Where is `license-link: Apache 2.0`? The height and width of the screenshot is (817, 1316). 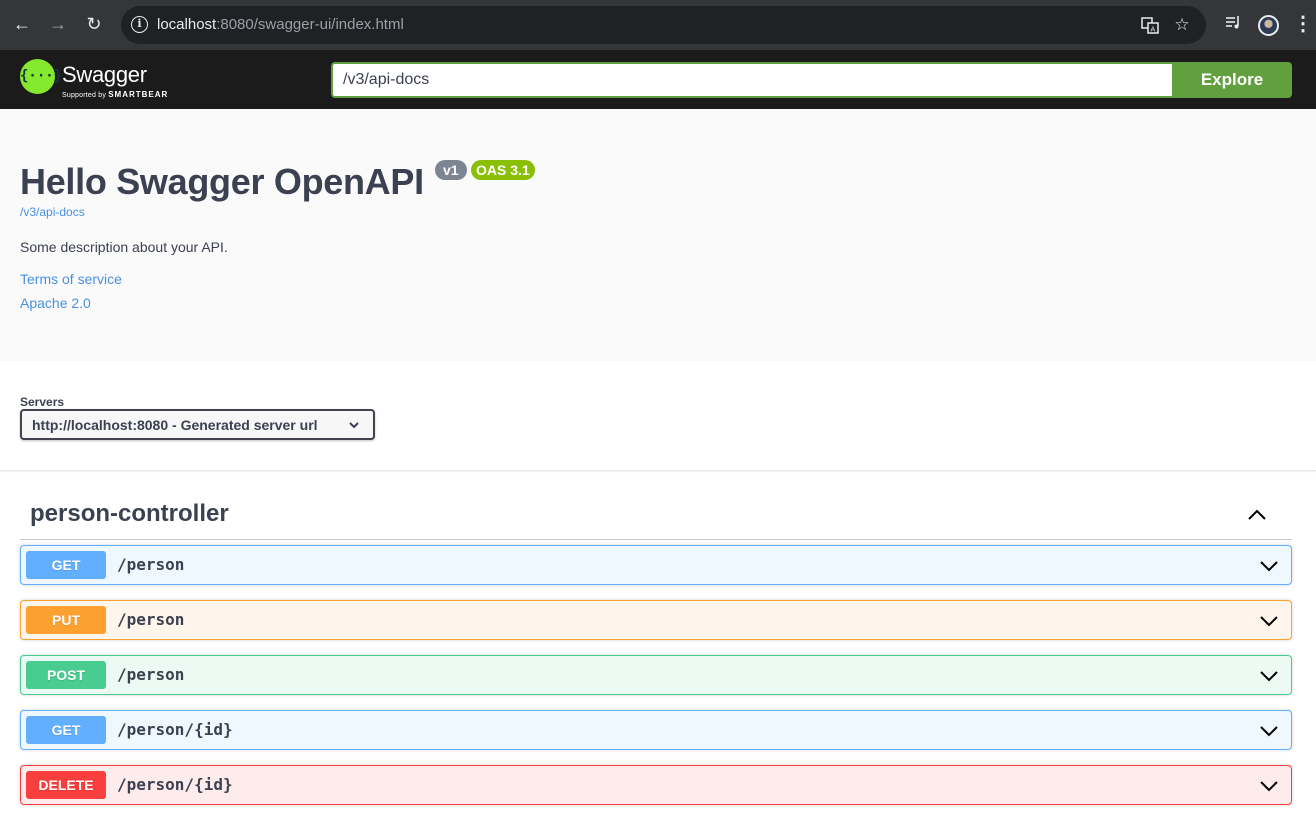
license-link: Apache 2.0 is located at coordinates (55, 303).